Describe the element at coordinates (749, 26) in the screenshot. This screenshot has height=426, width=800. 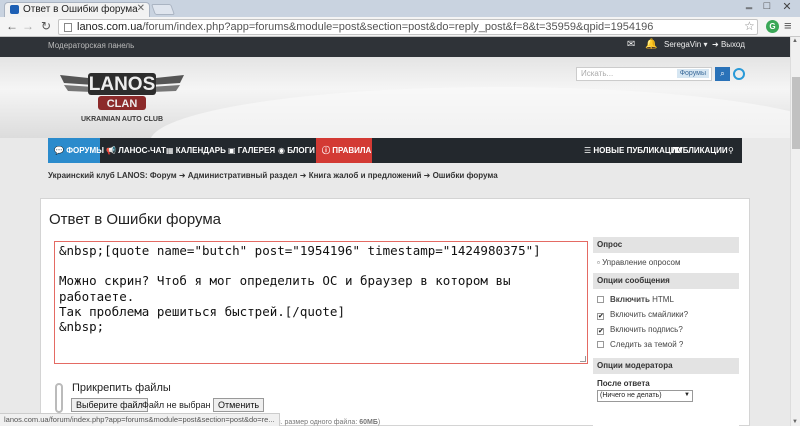
I see `bookmark-star-icon: ☆` at that location.